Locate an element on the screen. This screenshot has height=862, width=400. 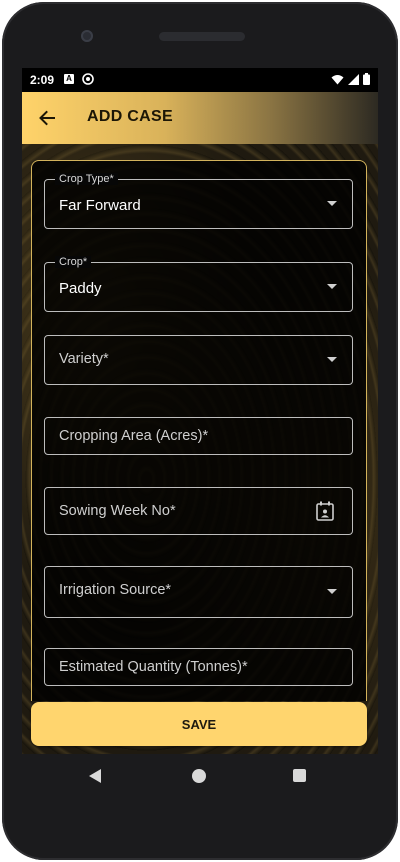
status-time: 2:09 is located at coordinates (42, 80).